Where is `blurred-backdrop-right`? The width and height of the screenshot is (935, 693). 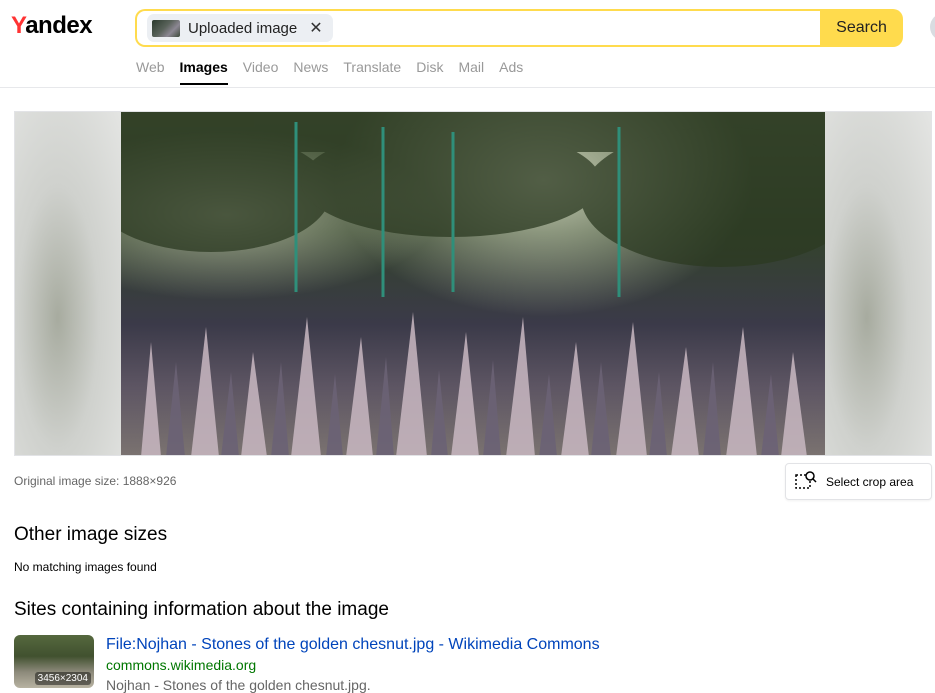 blurred-backdrop-right is located at coordinates (877, 283).